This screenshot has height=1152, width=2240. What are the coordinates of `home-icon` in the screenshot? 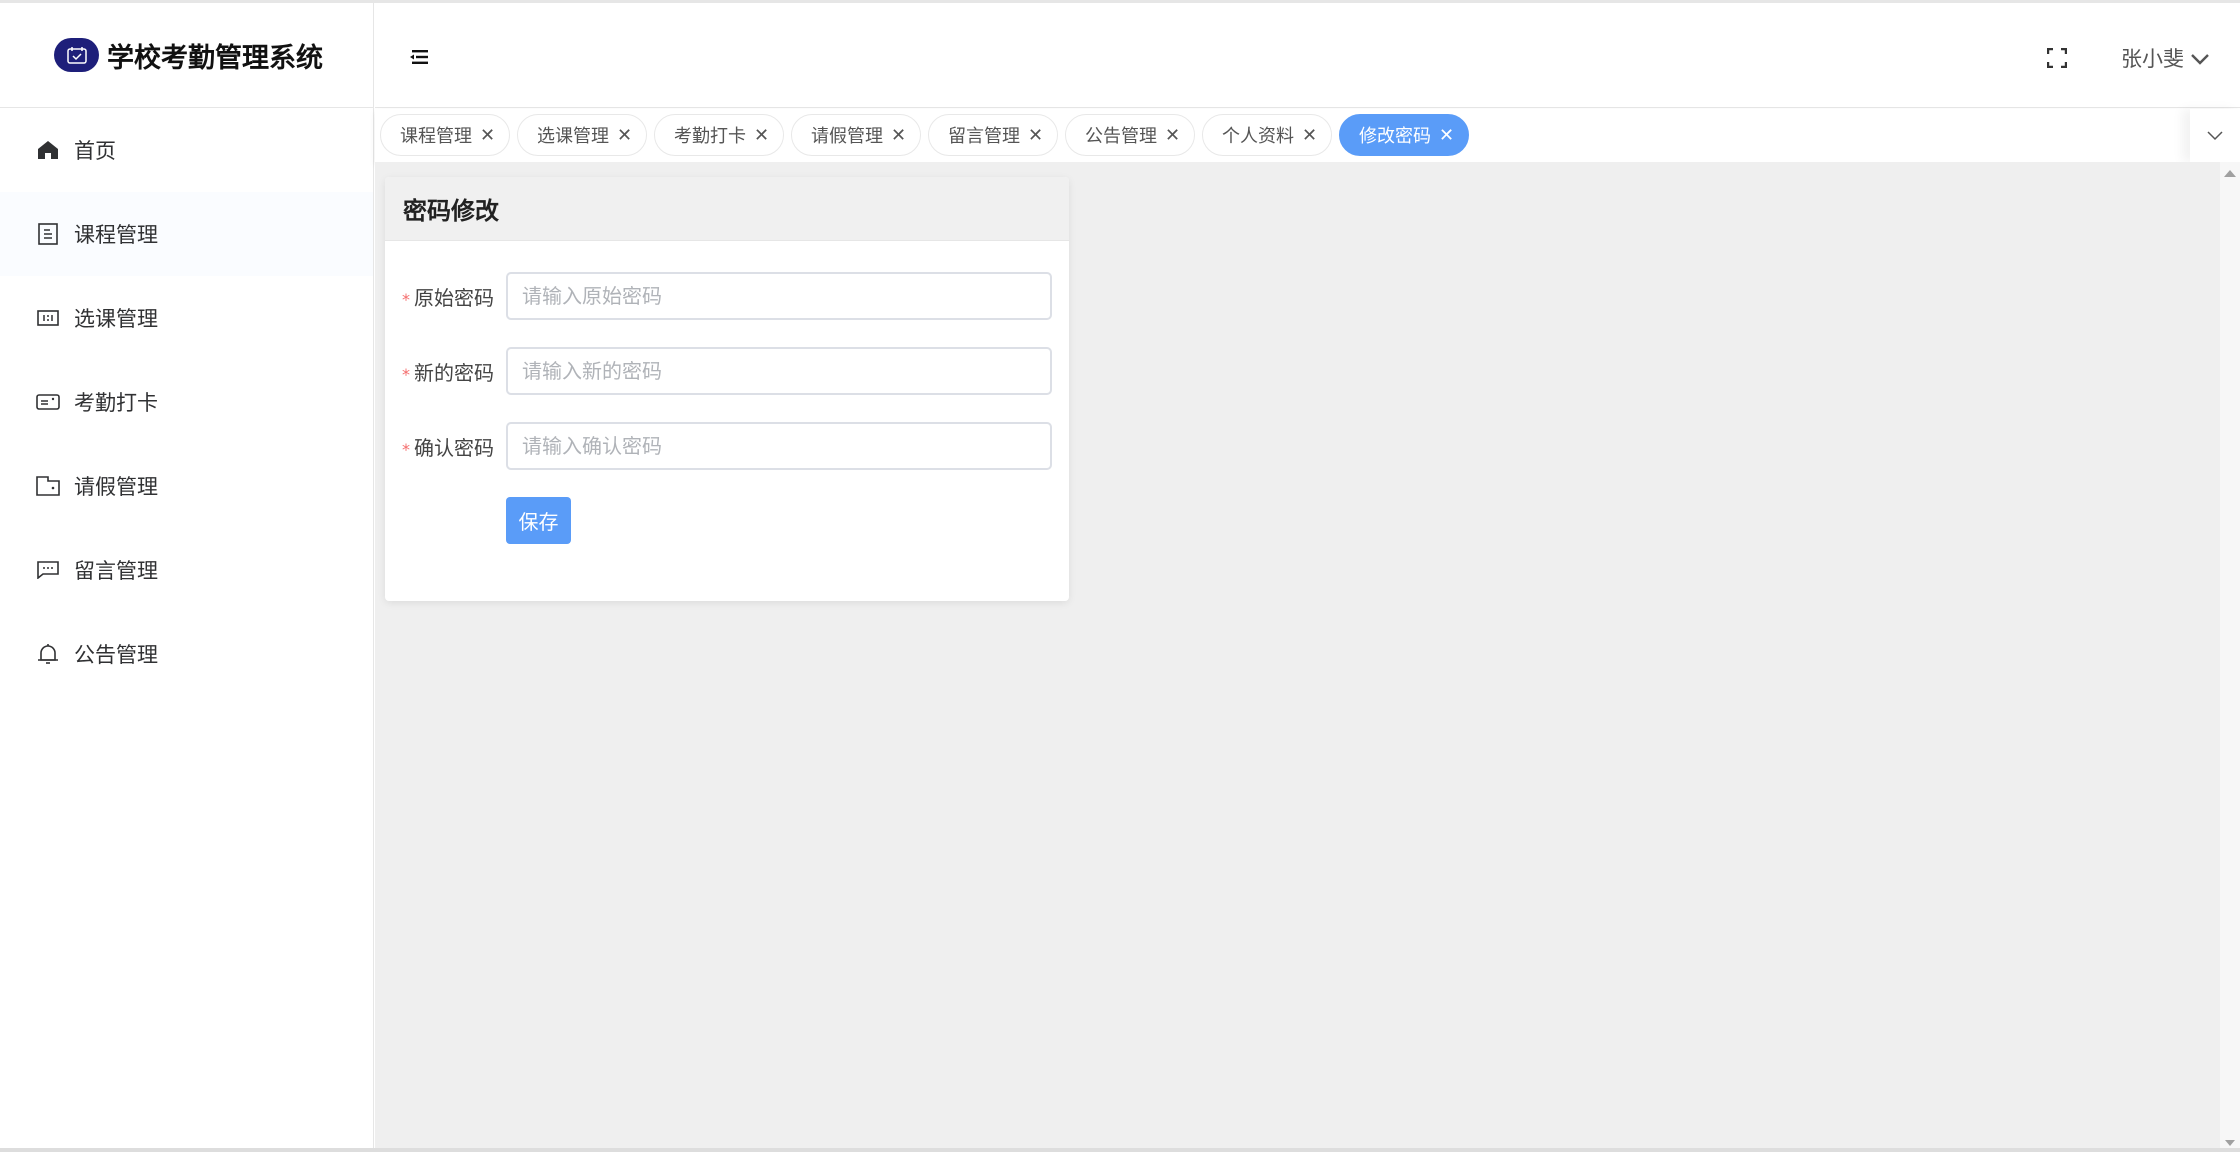 It's located at (48, 150).